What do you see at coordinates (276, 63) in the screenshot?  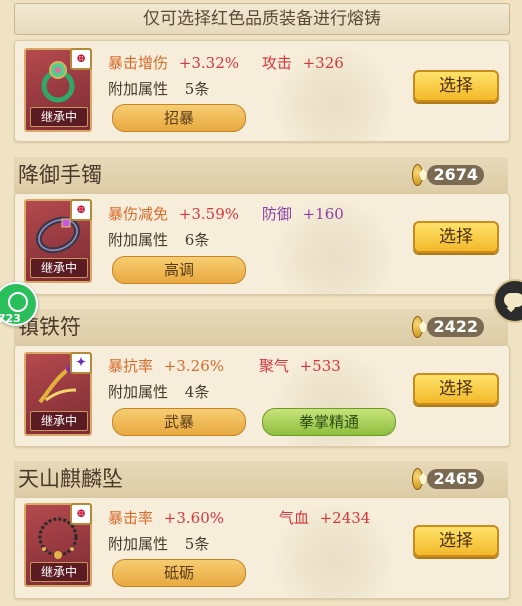 I see `stat2-name: 攻击` at bounding box center [276, 63].